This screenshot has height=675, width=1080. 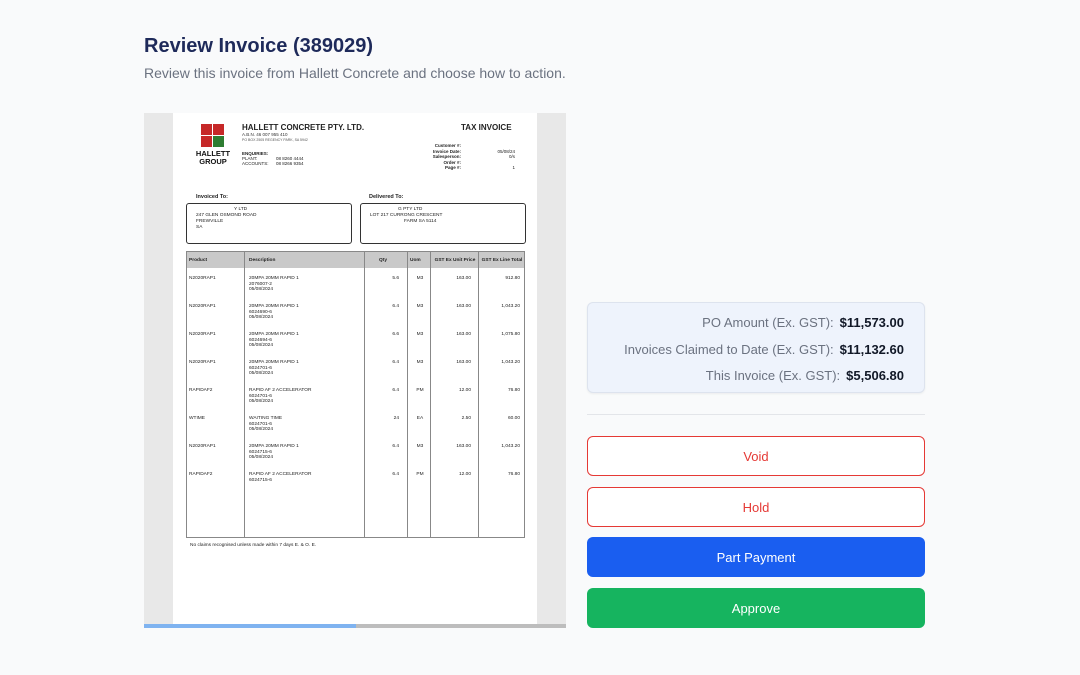 I want to click on company-name: HALLETT CONCRETE PTY. LTD., so click(x=303, y=127).